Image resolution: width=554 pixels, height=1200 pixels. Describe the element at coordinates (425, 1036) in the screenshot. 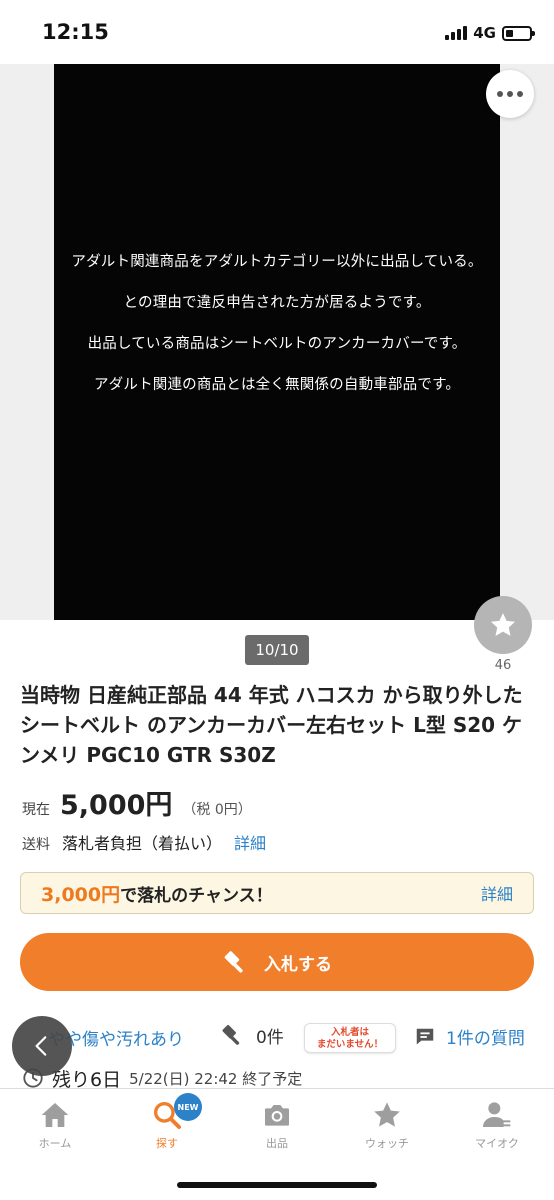

I see `chat-bubble-icon` at that location.